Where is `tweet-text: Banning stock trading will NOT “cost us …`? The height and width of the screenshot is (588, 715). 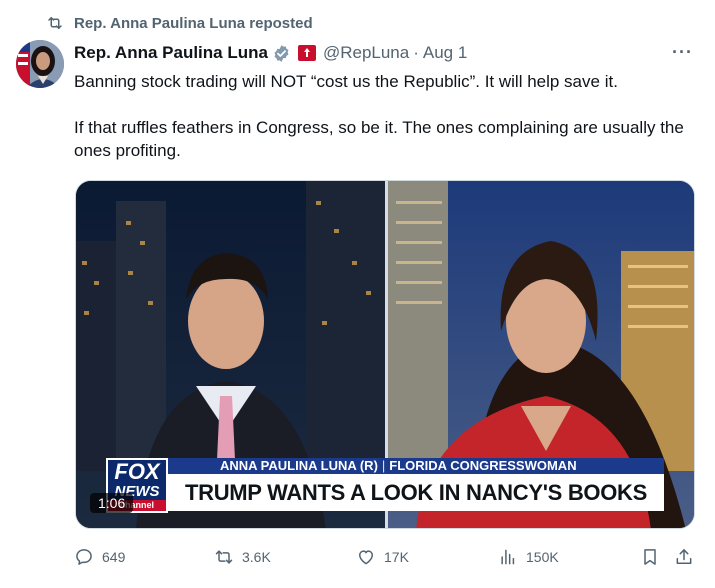 tweet-text: Banning stock trading will NOT “cost us … is located at coordinates (384, 116).